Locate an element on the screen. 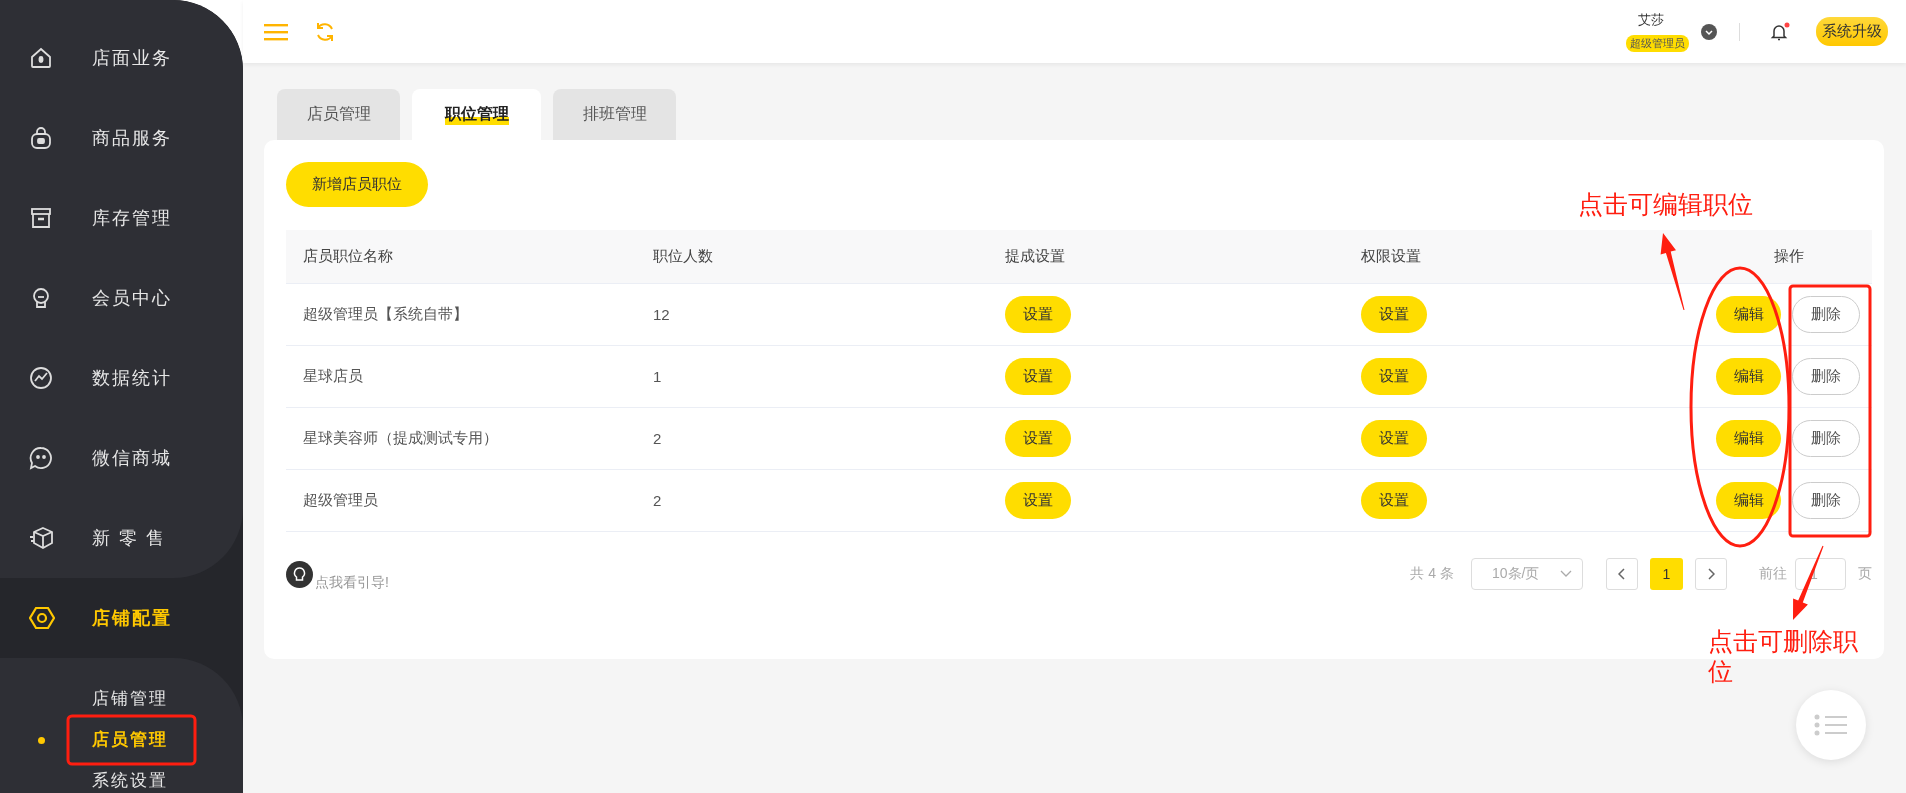  table-cell: 超级管理员【系统自带】 is located at coordinates (385, 314).